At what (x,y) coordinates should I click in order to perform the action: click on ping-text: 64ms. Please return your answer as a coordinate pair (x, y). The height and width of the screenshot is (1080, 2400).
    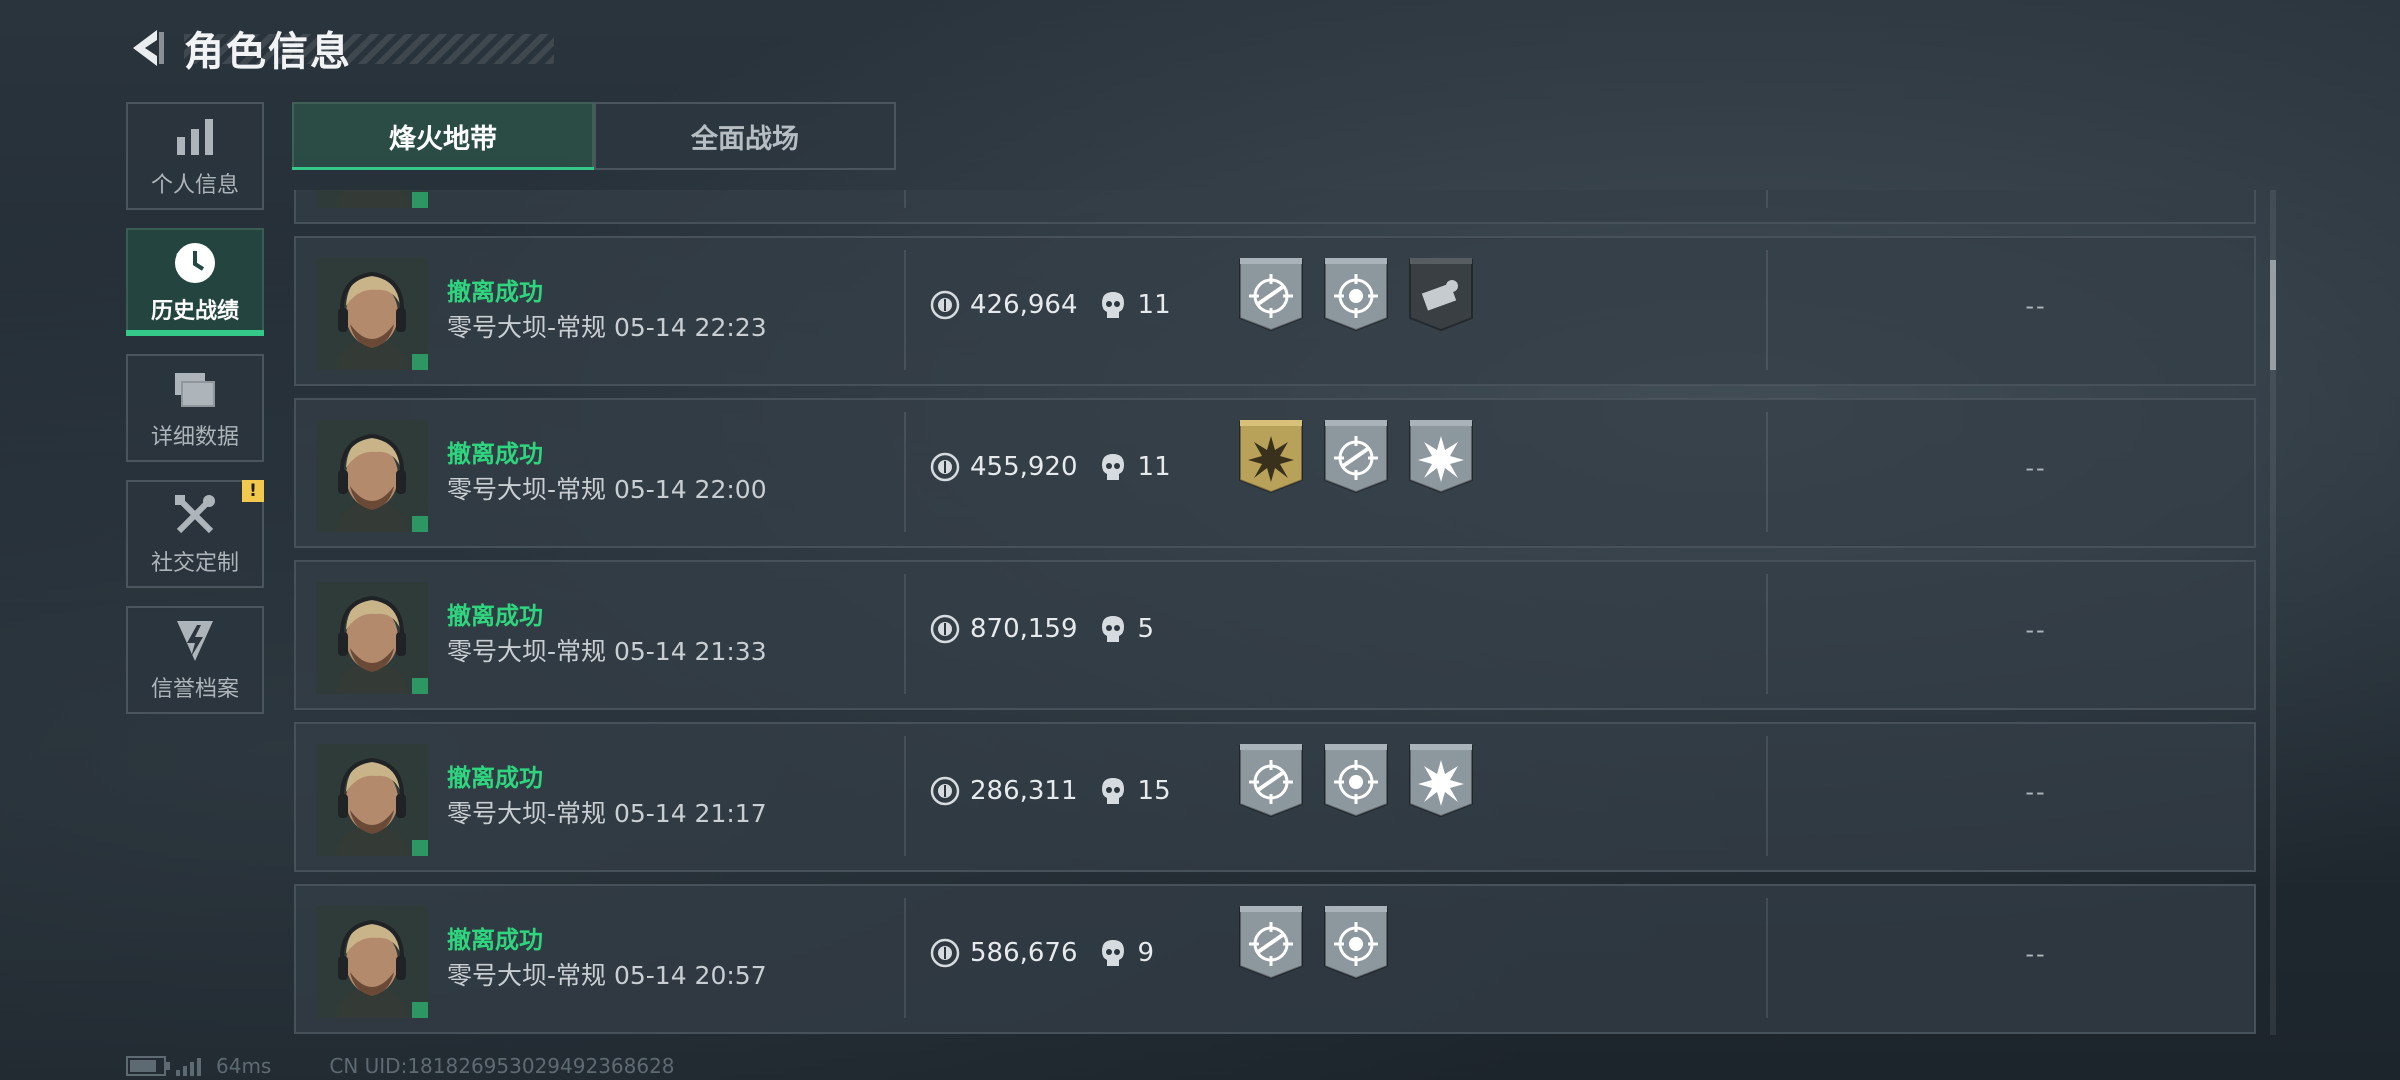
    Looking at the image, I should click on (244, 1066).